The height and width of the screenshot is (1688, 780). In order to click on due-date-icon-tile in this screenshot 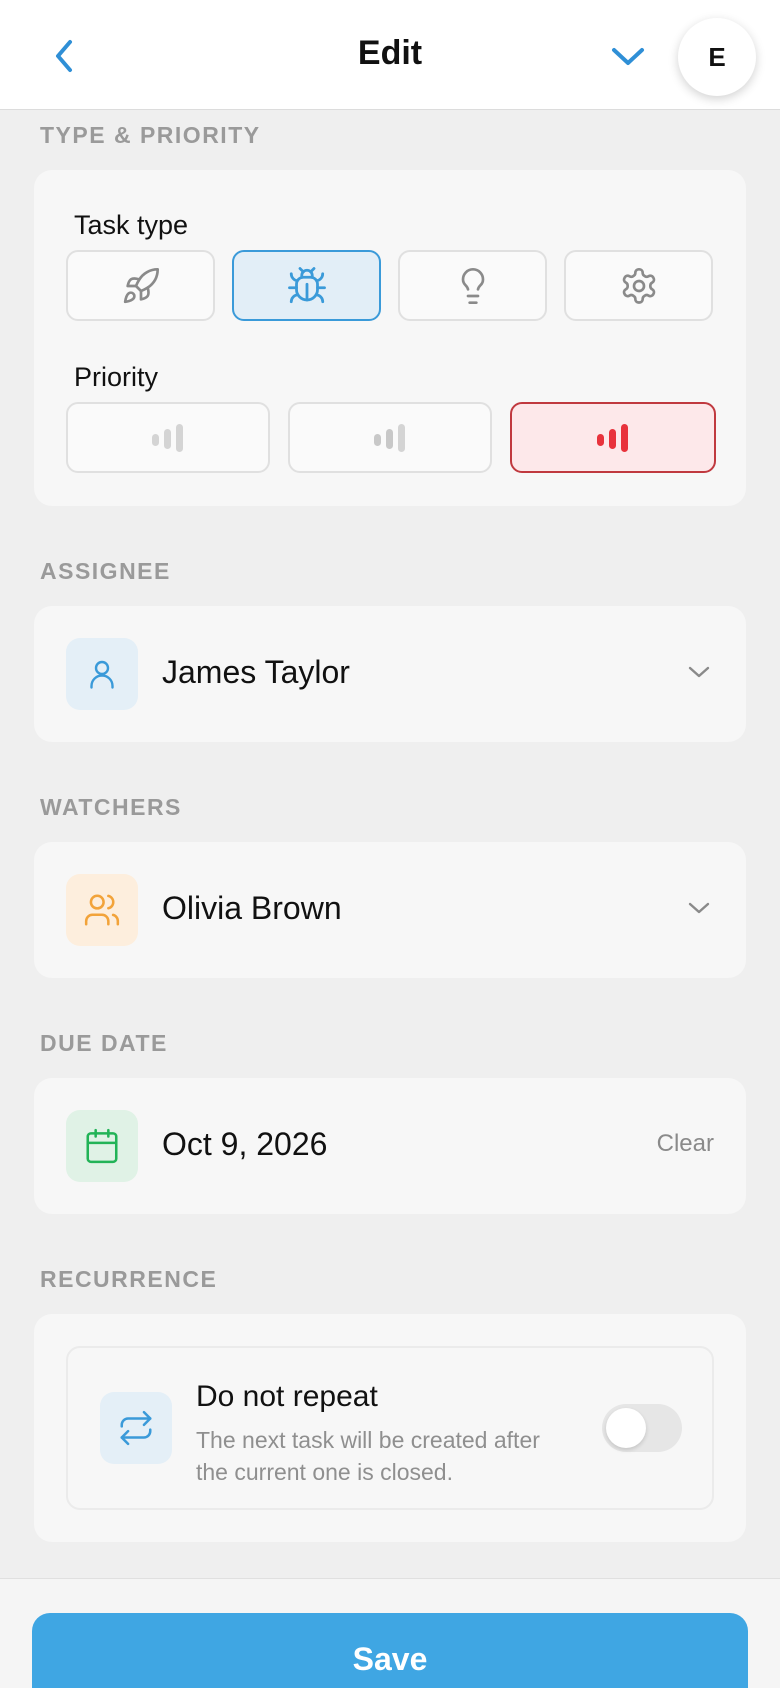, I will do `click(102, 1146)`.